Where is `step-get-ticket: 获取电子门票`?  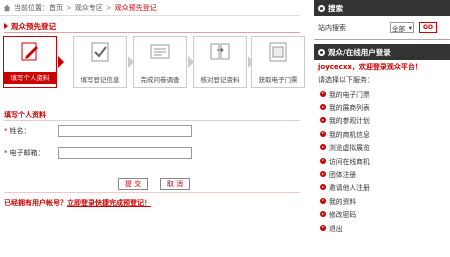 step-get-ticket: 获取电子门票 is located at coordinates (278, 62).